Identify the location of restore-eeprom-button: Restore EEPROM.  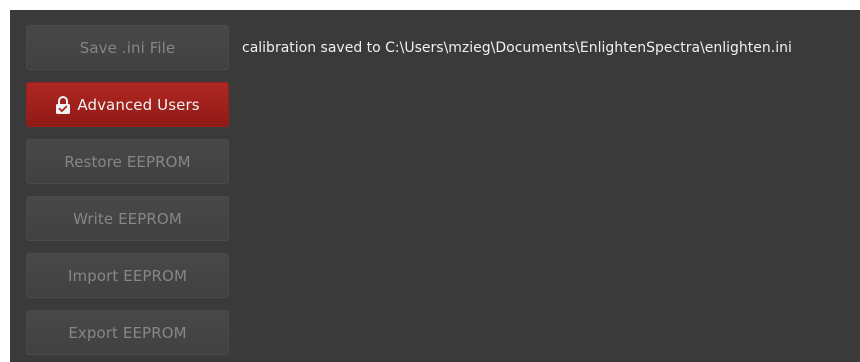
(127, 161).